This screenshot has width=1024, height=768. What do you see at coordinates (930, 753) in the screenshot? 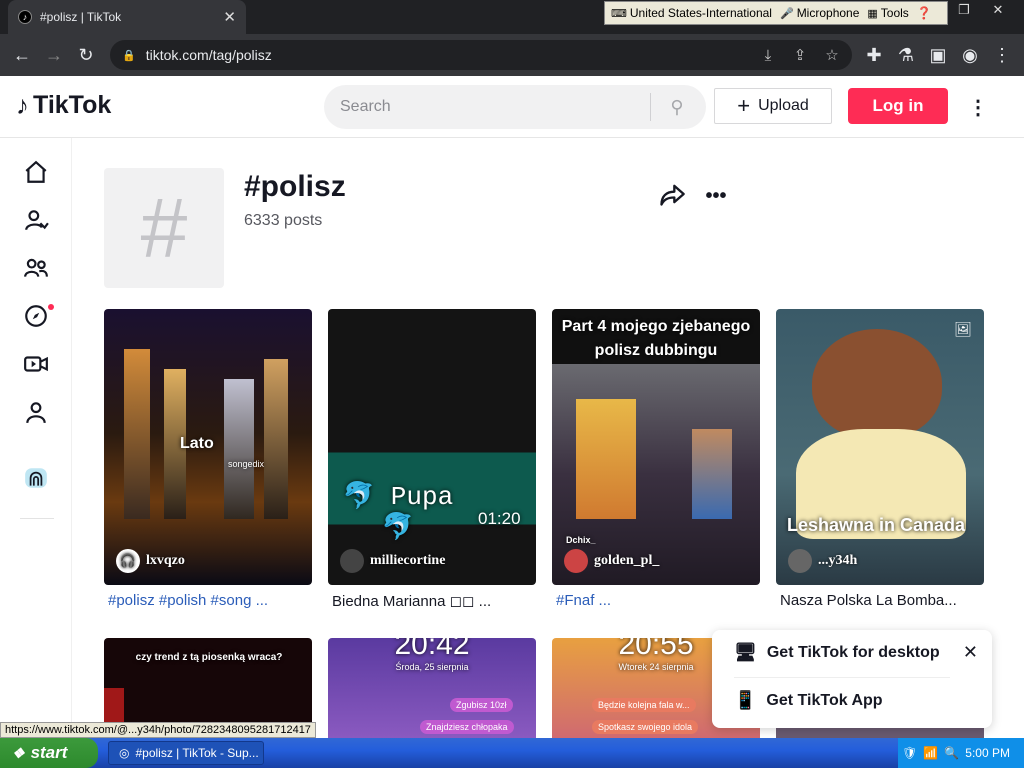
I see `network-icon: 📶` at bounding box center [930, 753].